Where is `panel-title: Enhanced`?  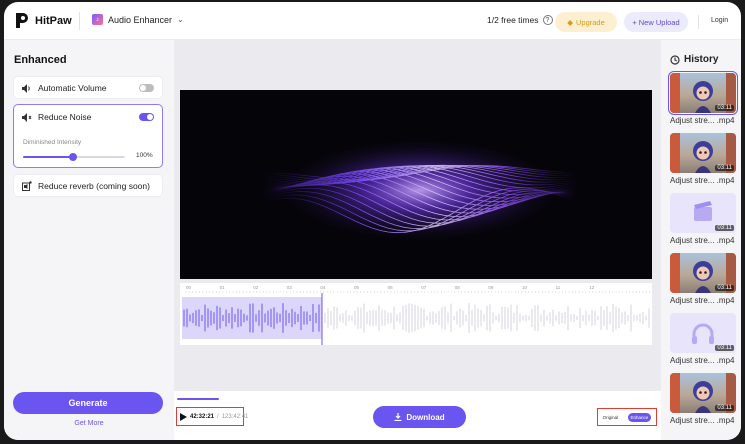
panel-title: Enhanced is located at coordinates (40, 60).